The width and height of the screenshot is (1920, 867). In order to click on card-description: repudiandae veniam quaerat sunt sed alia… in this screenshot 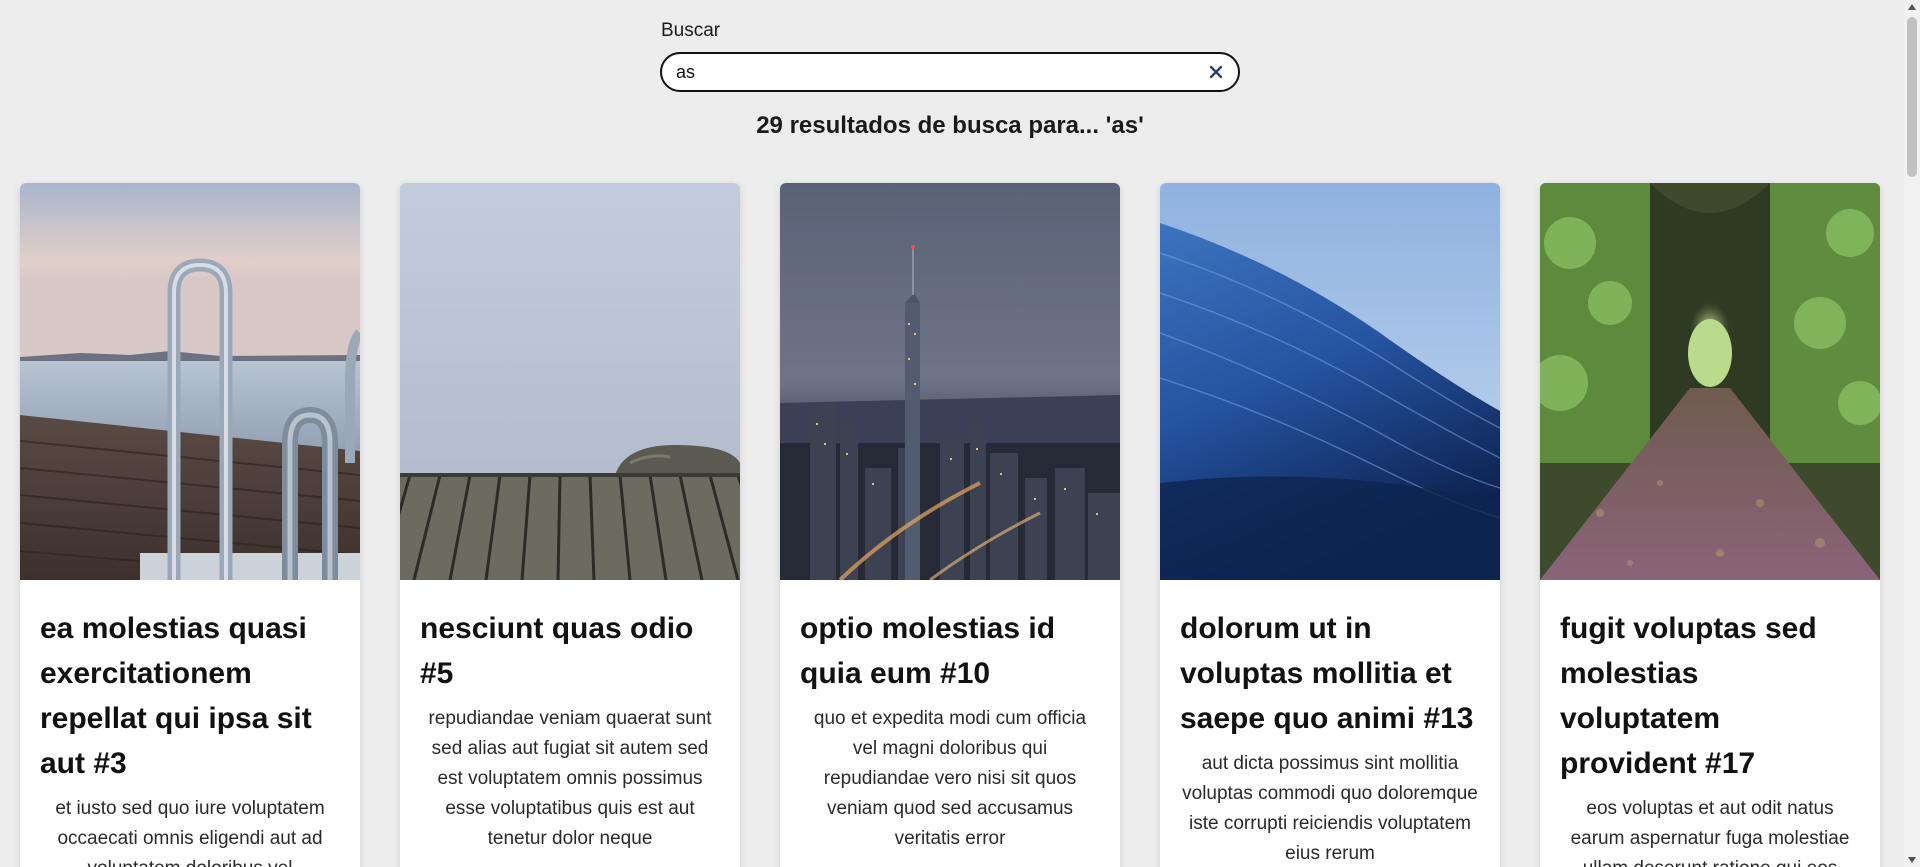, I will do `click(570, 778)`.